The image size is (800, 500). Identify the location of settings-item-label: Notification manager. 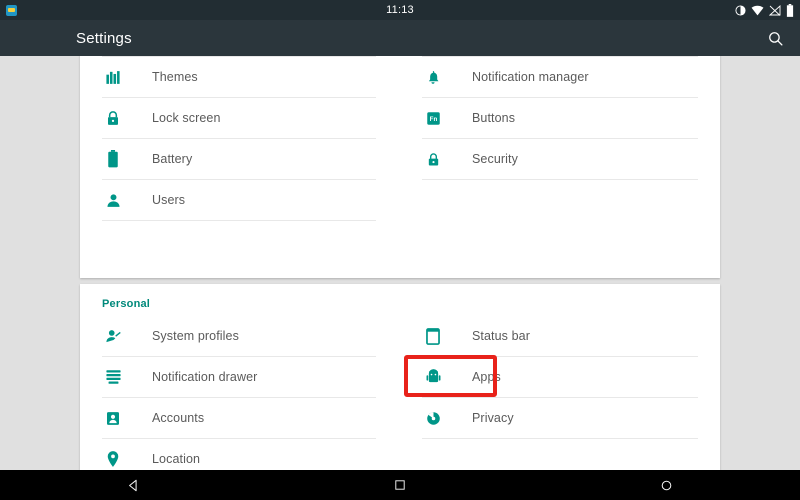
(530, 77).